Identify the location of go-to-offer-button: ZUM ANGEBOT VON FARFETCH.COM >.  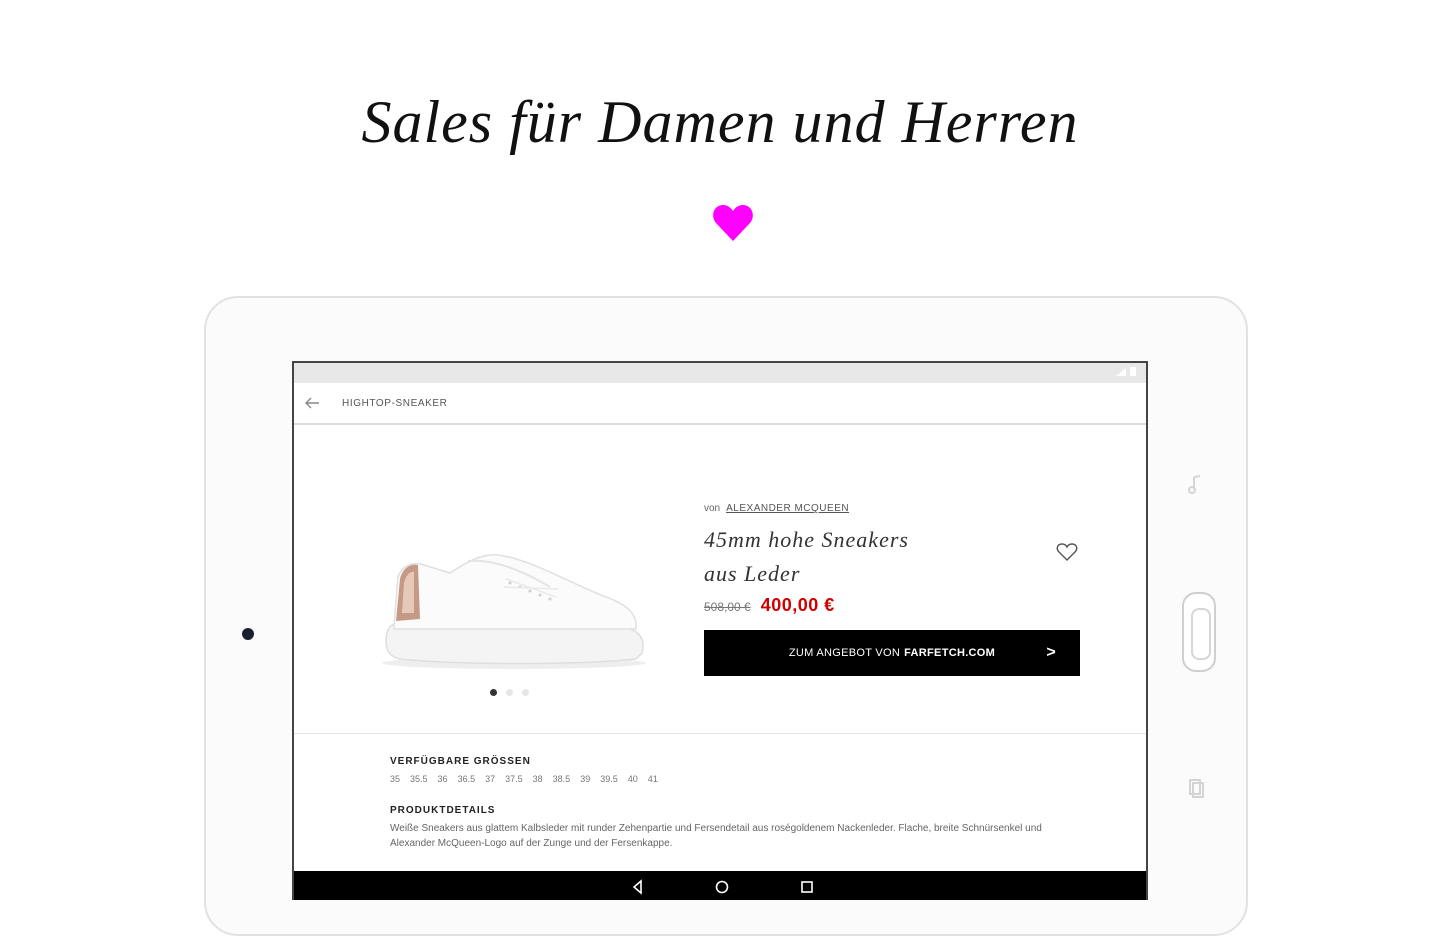
(892, 653).